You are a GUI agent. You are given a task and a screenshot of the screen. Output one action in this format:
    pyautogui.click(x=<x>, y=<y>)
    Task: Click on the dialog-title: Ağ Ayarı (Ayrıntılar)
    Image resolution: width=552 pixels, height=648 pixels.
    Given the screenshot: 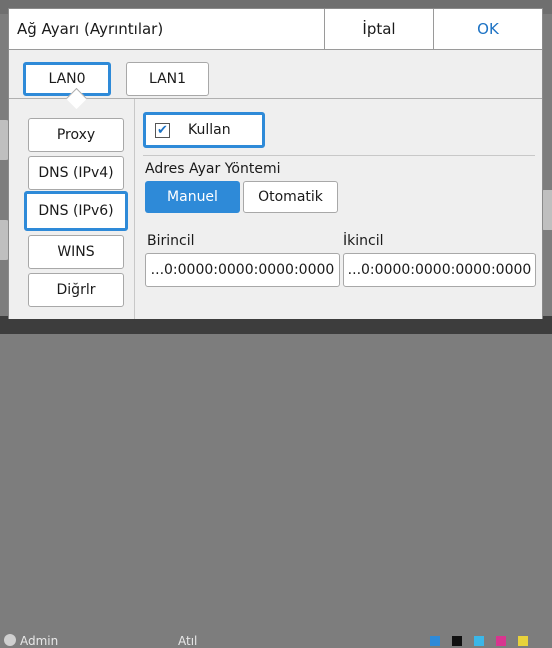 What is the action you would take?
    pyautogui.click(x=90, y=29)
    